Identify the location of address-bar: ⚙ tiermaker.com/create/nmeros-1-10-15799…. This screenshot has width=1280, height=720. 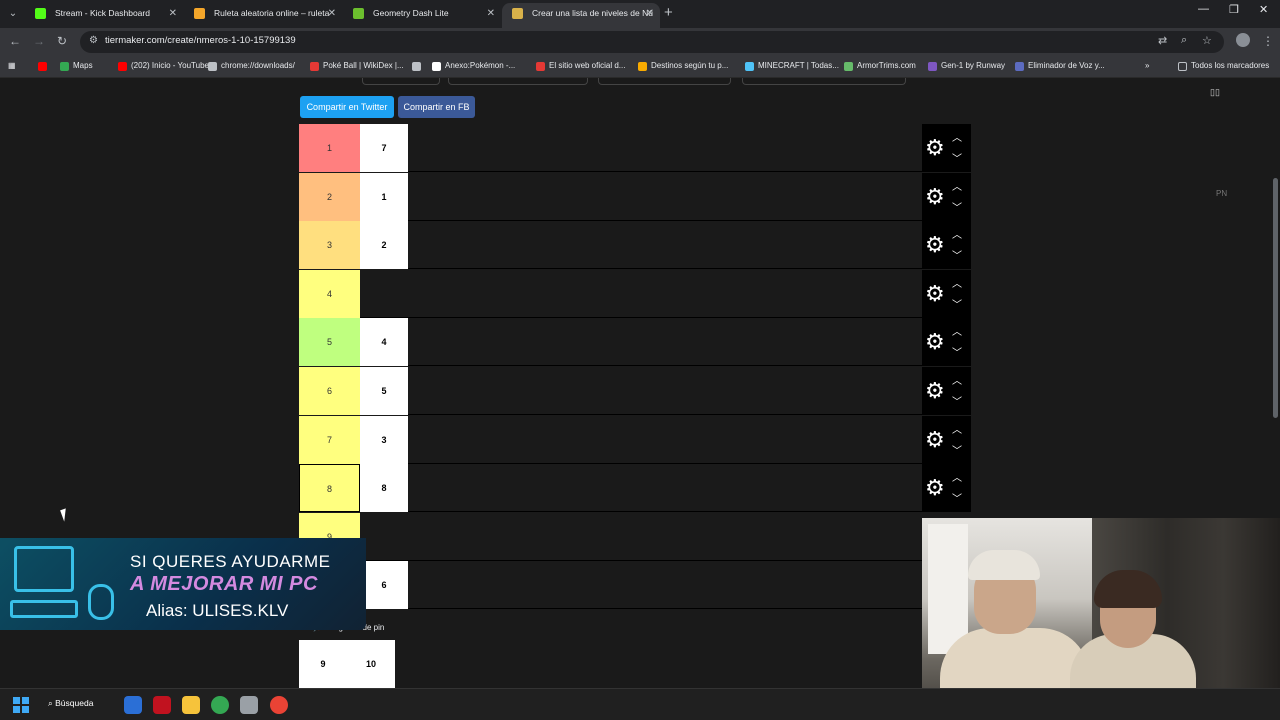
(652, 42).